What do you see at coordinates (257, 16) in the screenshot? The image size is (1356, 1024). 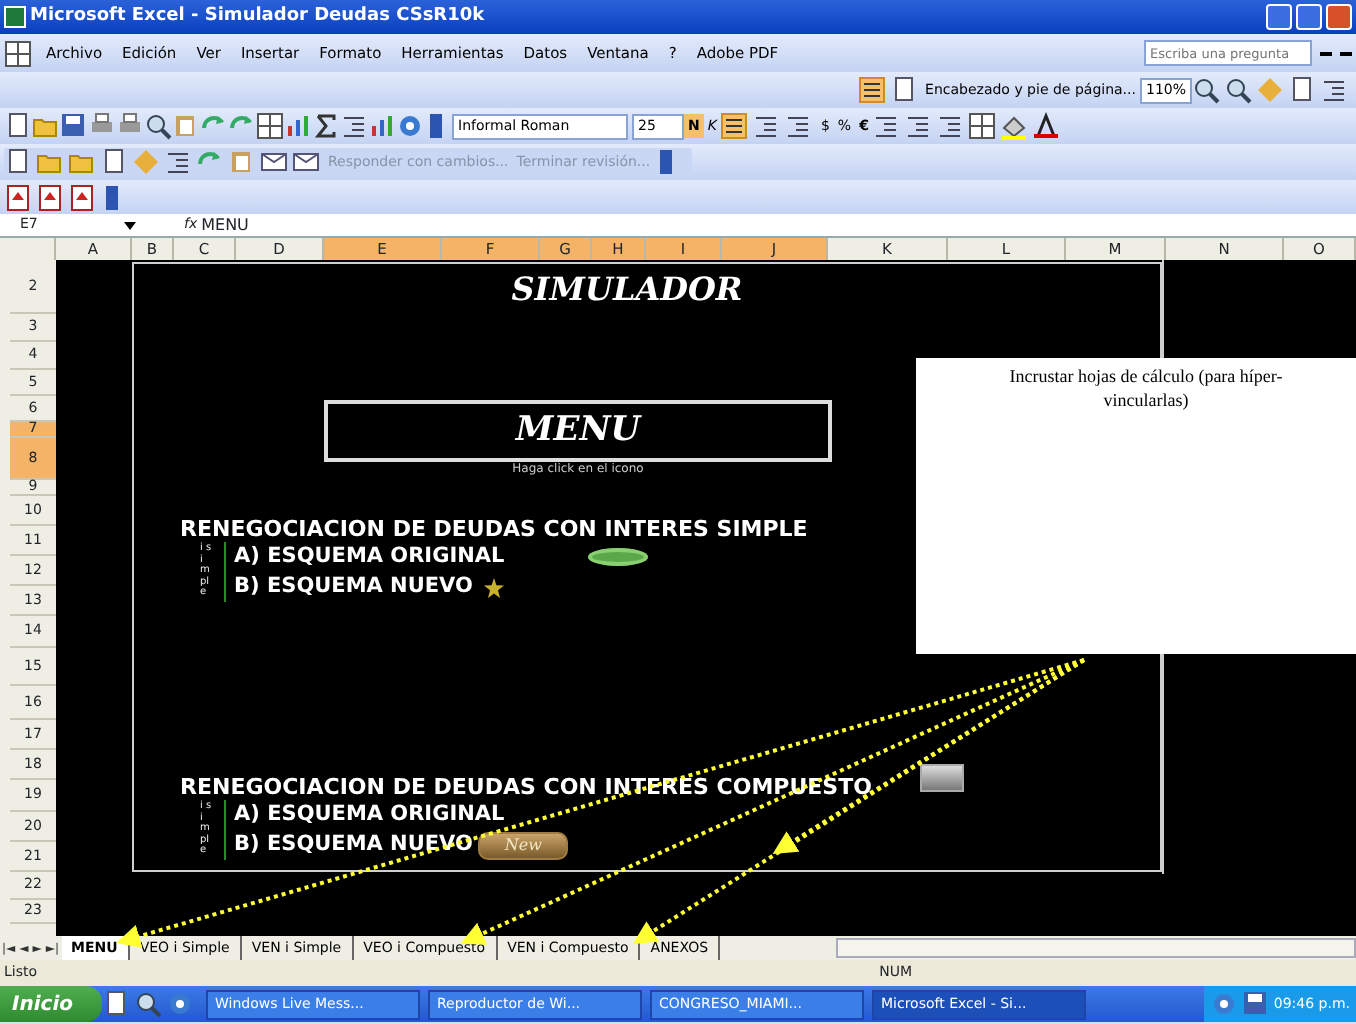 I see `window-title: Microsoft Excel - Simulador Deudas CSsR10k` at bounding box center [257, 16].